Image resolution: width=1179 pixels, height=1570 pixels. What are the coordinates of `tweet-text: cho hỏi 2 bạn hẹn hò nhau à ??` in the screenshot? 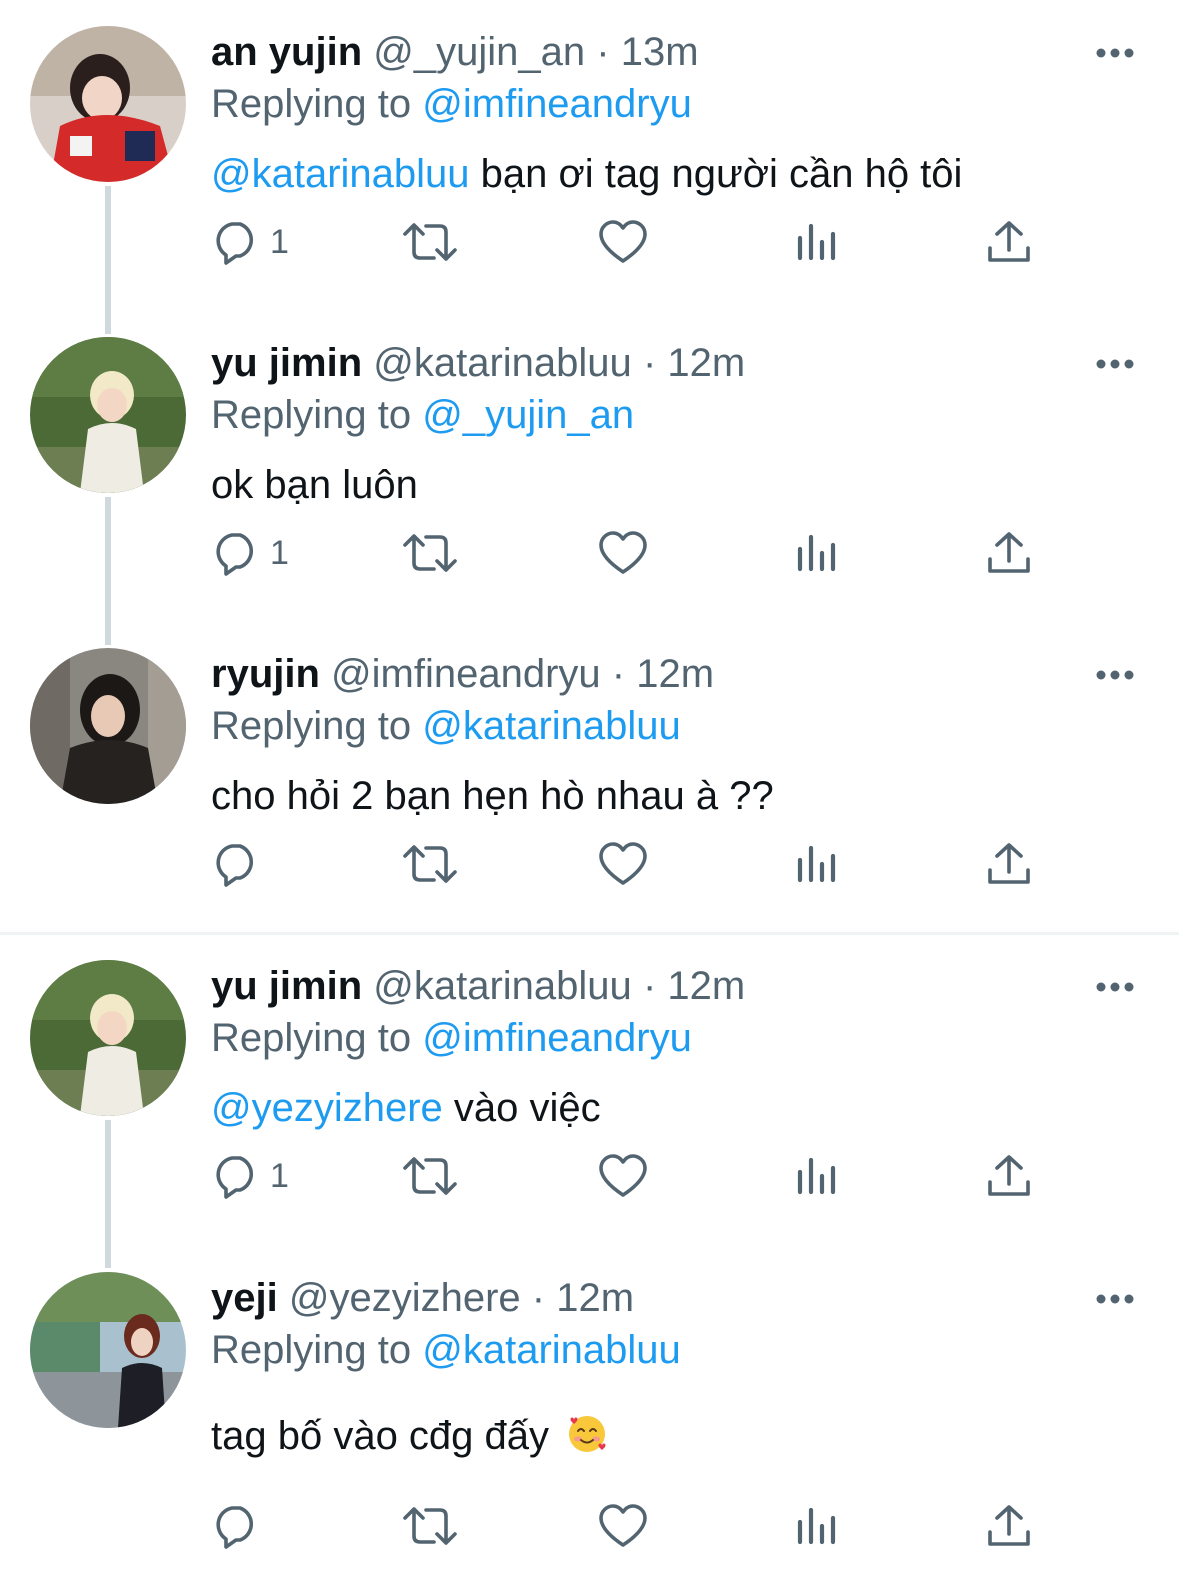 It's located at (492, 796).